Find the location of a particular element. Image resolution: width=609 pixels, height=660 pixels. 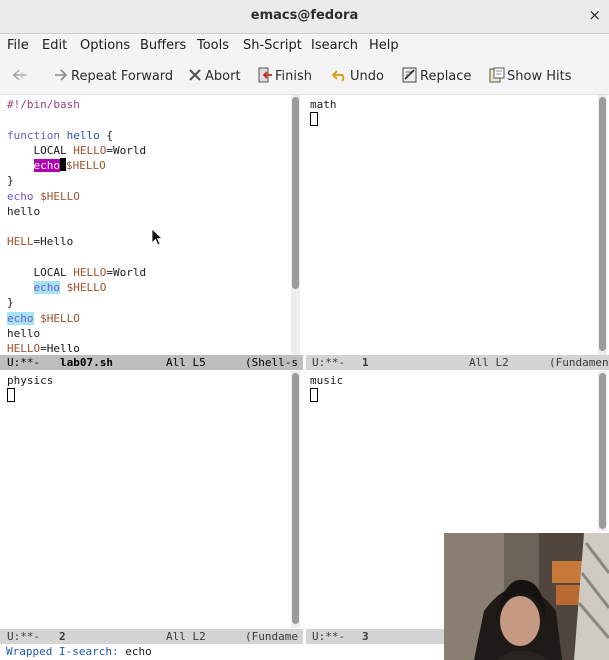

code-text-fragment: { is located at coordinates (106, 135).